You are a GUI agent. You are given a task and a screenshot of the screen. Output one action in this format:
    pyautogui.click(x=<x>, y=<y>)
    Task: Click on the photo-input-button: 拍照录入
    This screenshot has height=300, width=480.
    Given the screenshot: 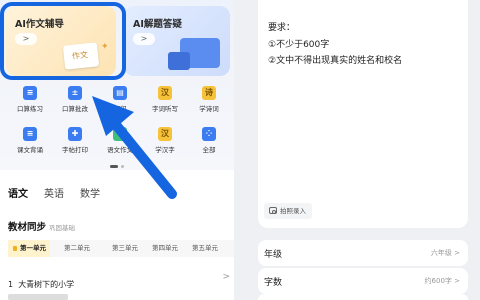 What is the action you would take?
    pyautogui.click(x=288, y=211)
    